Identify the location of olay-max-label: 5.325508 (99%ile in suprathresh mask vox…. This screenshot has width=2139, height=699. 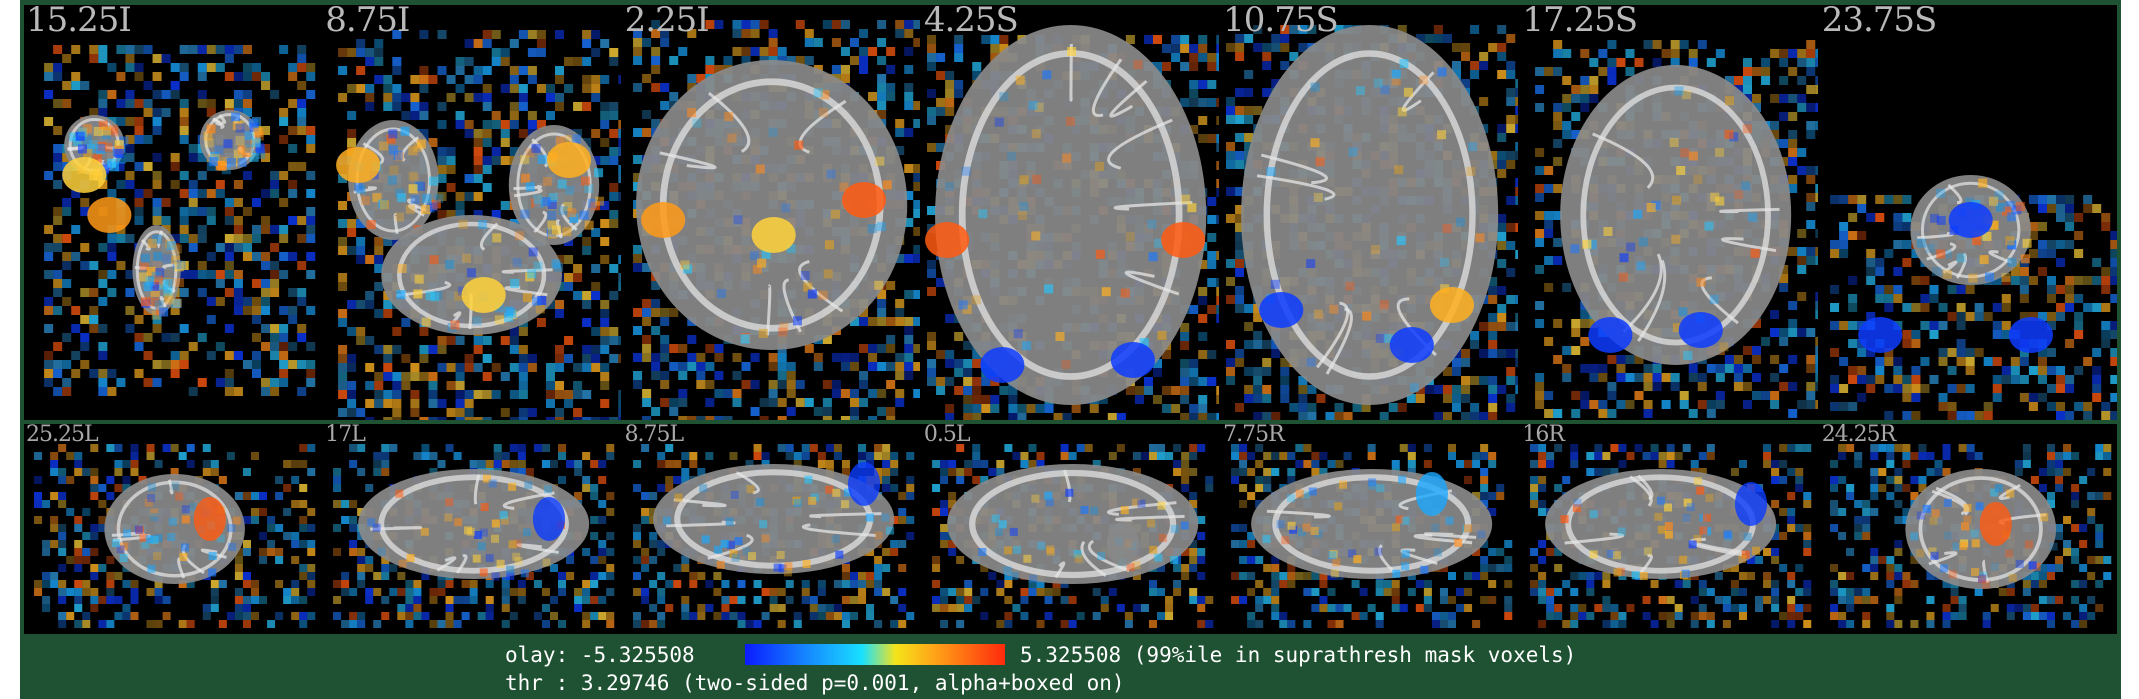
(1298, 655).